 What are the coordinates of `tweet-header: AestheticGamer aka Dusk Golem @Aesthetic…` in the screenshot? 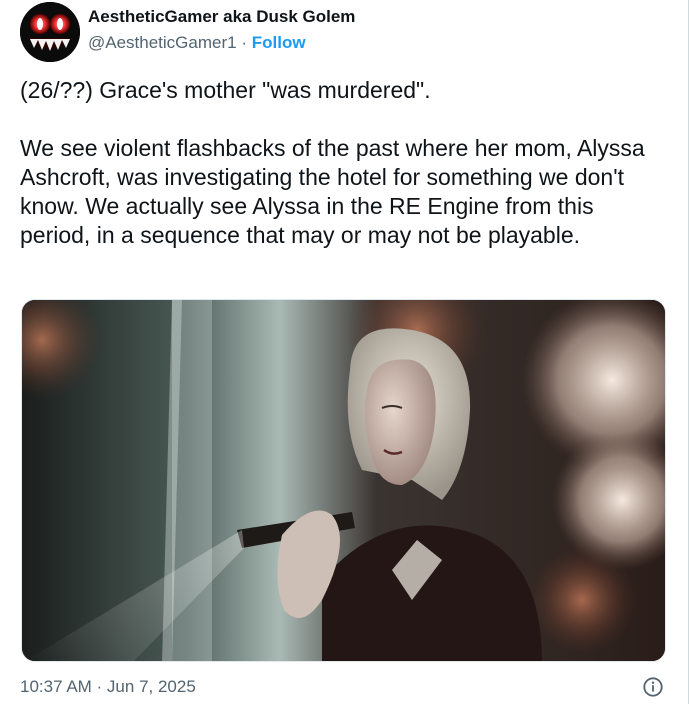 It's located at (340, 31).